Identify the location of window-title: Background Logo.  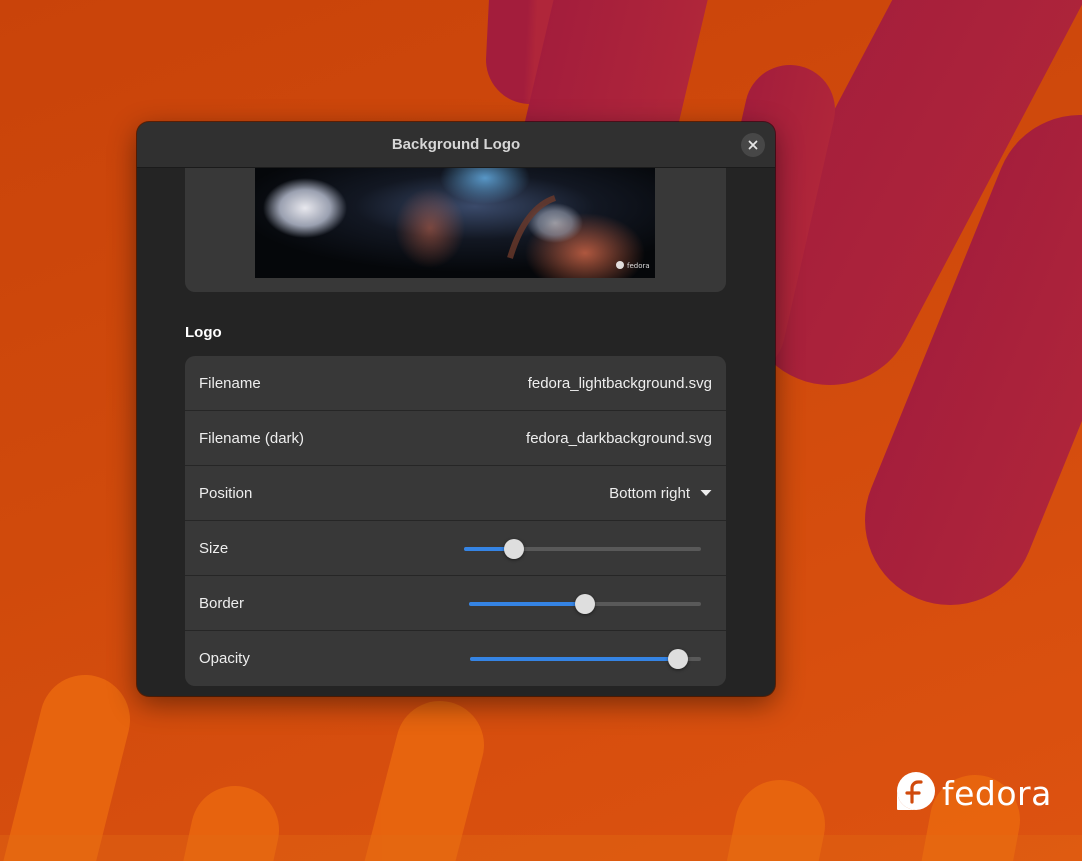
(456, 144).